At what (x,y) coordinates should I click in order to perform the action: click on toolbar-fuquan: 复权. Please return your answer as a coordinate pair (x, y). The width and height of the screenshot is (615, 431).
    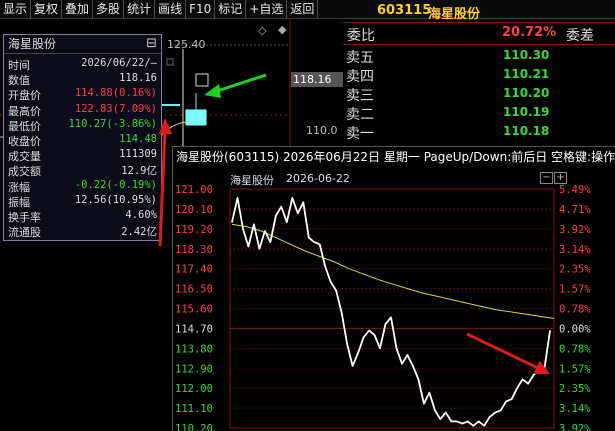
    Looking at the image, I should click on (47, 9).